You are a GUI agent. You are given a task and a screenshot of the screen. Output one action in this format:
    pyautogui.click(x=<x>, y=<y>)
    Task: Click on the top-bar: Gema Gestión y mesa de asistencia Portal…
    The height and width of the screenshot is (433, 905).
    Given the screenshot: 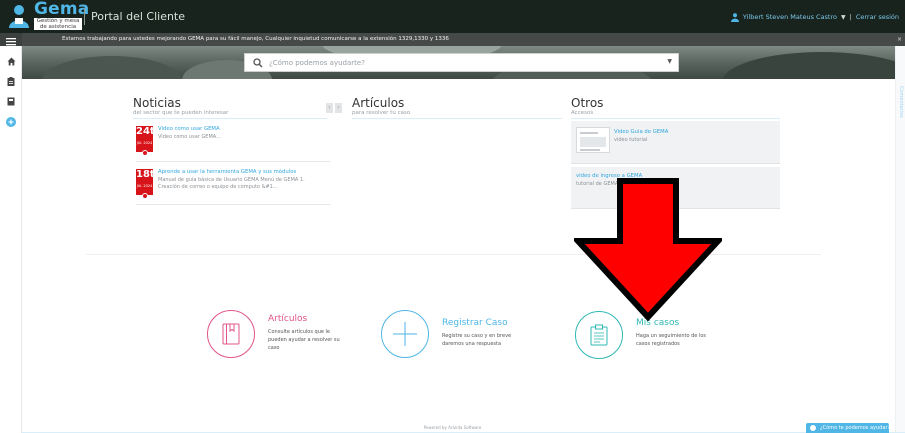 What is the action you would take?
    pyautogui.click(x=452, y=16)
    